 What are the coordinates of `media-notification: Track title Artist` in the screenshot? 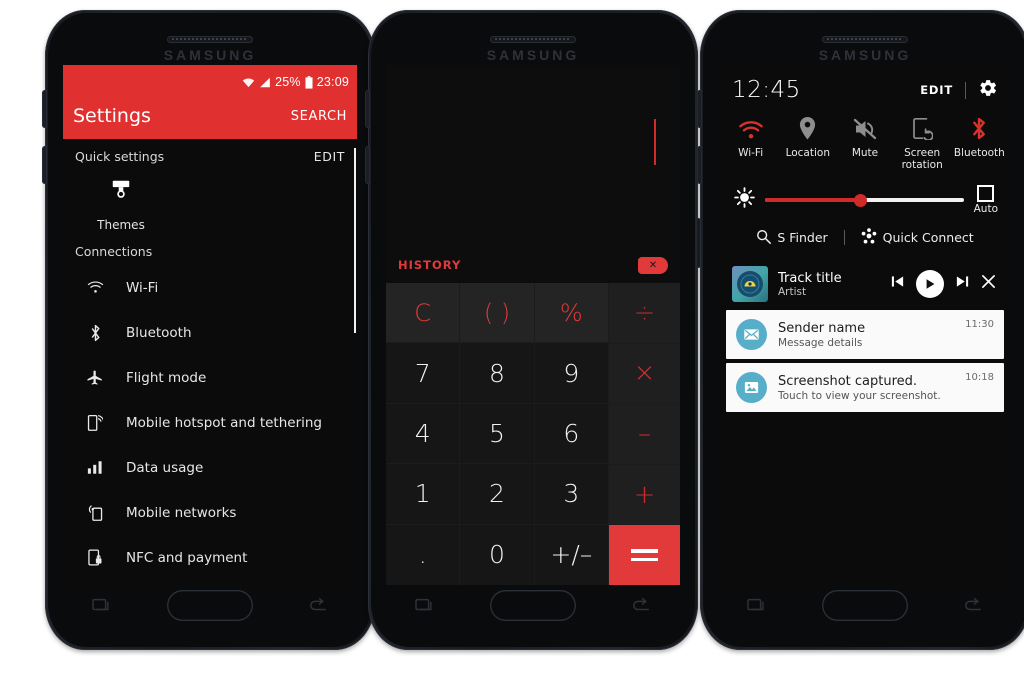 It's located at (865, 284).